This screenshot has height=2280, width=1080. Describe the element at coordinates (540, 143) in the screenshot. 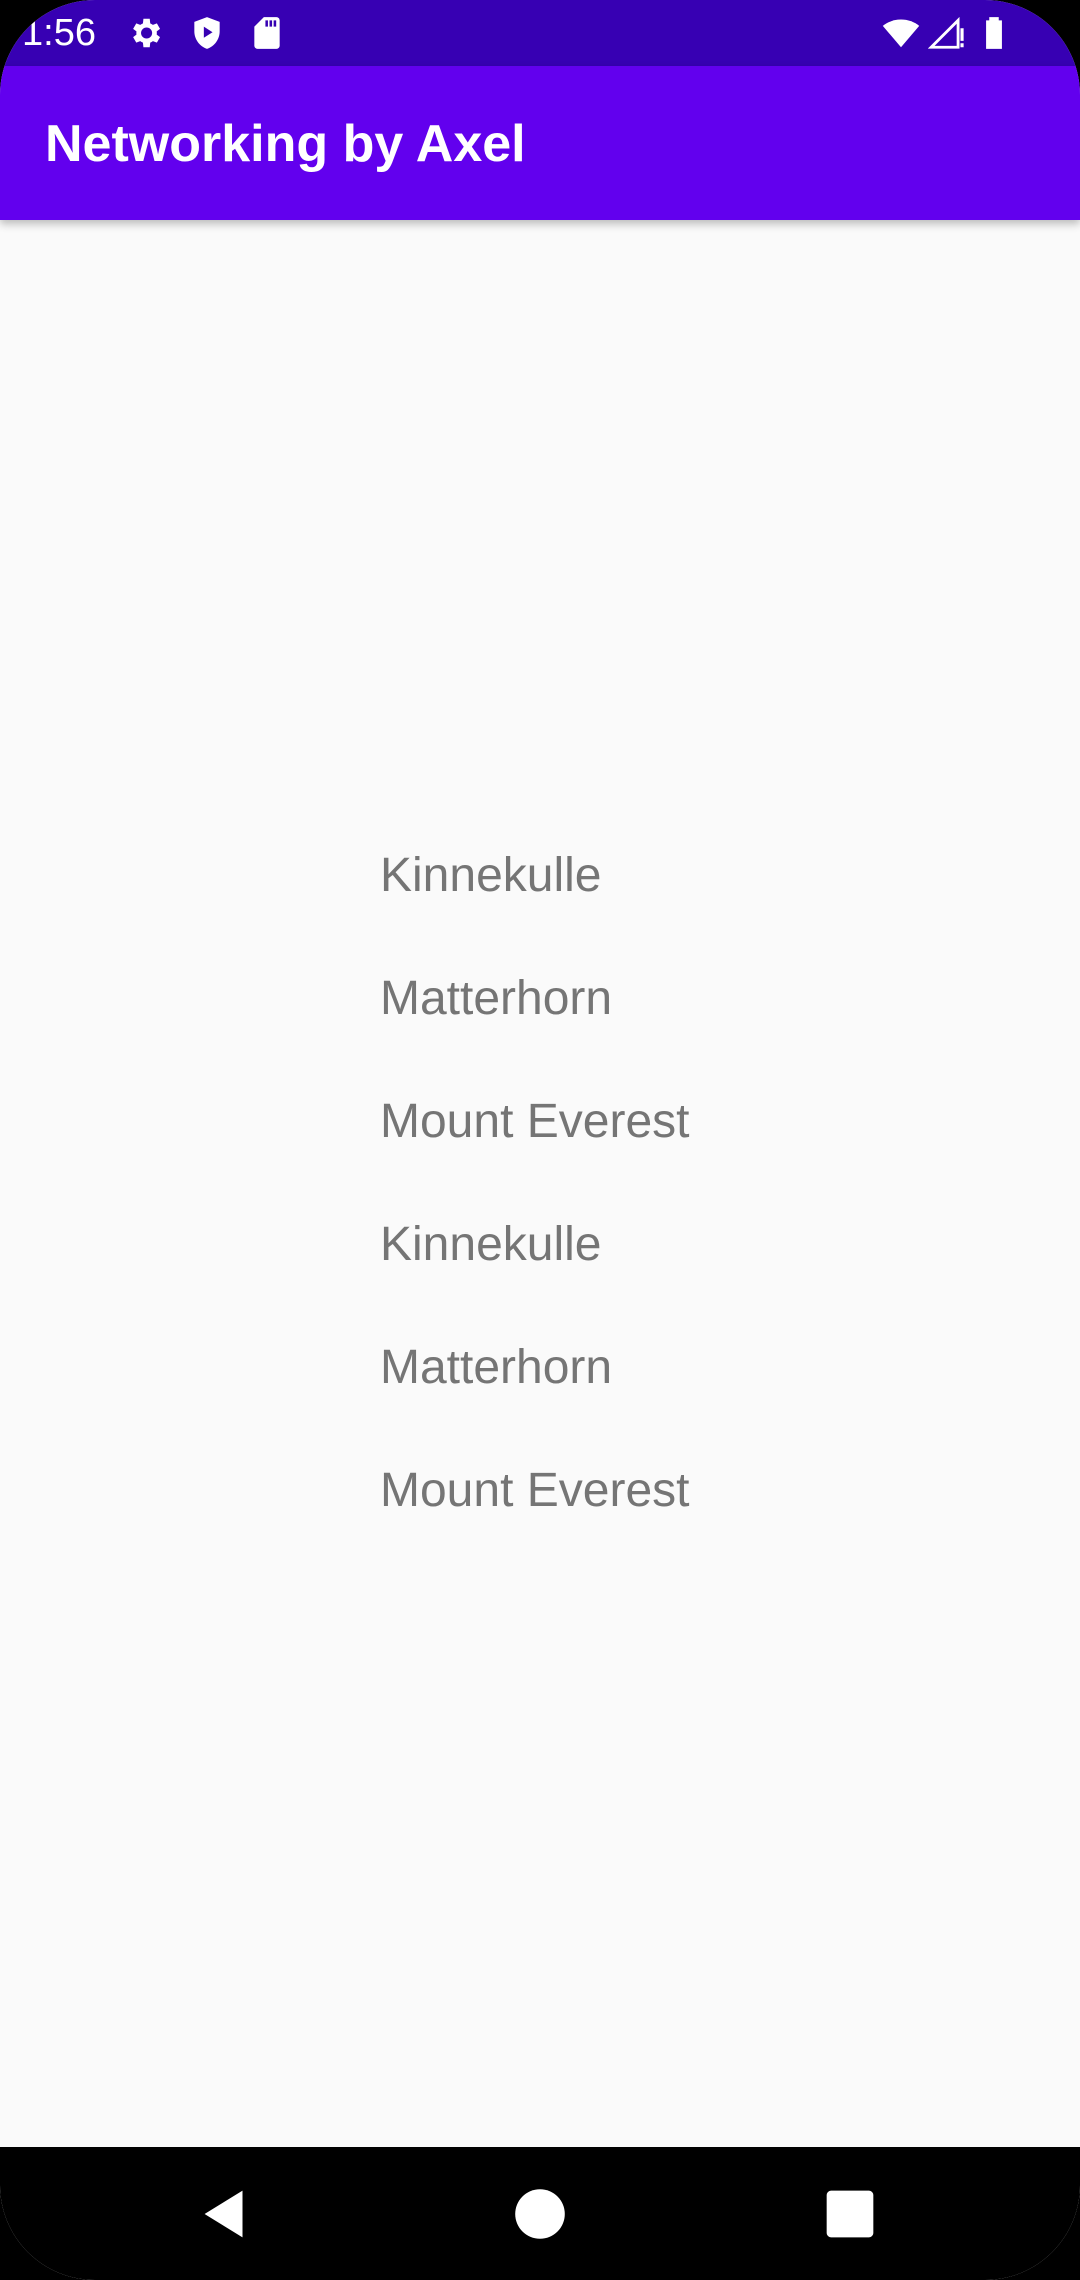

I see `app-bar: Networking by Axel` at that location.